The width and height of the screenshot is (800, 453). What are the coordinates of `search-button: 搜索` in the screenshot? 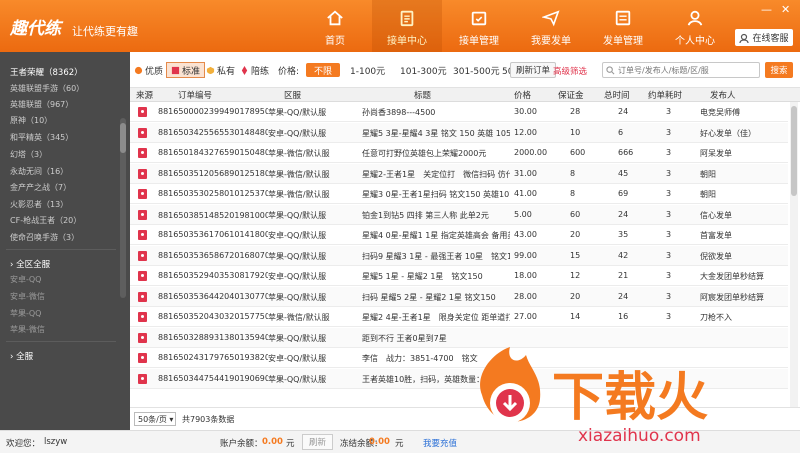 It's located at (779, 70).